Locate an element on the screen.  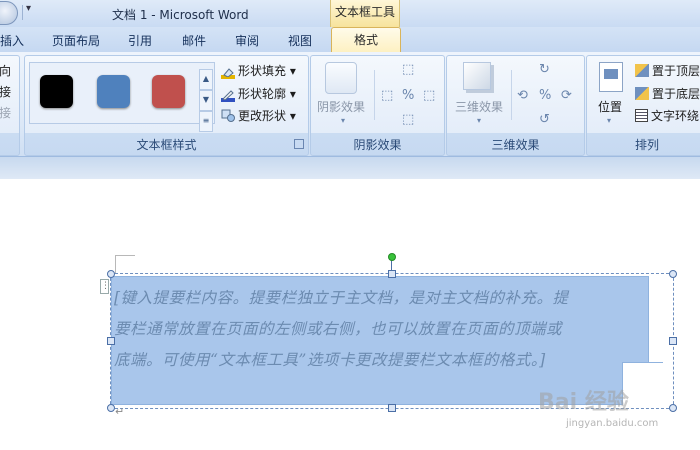
tab-mailings: 邮件 is located at coordinates (194, 40).